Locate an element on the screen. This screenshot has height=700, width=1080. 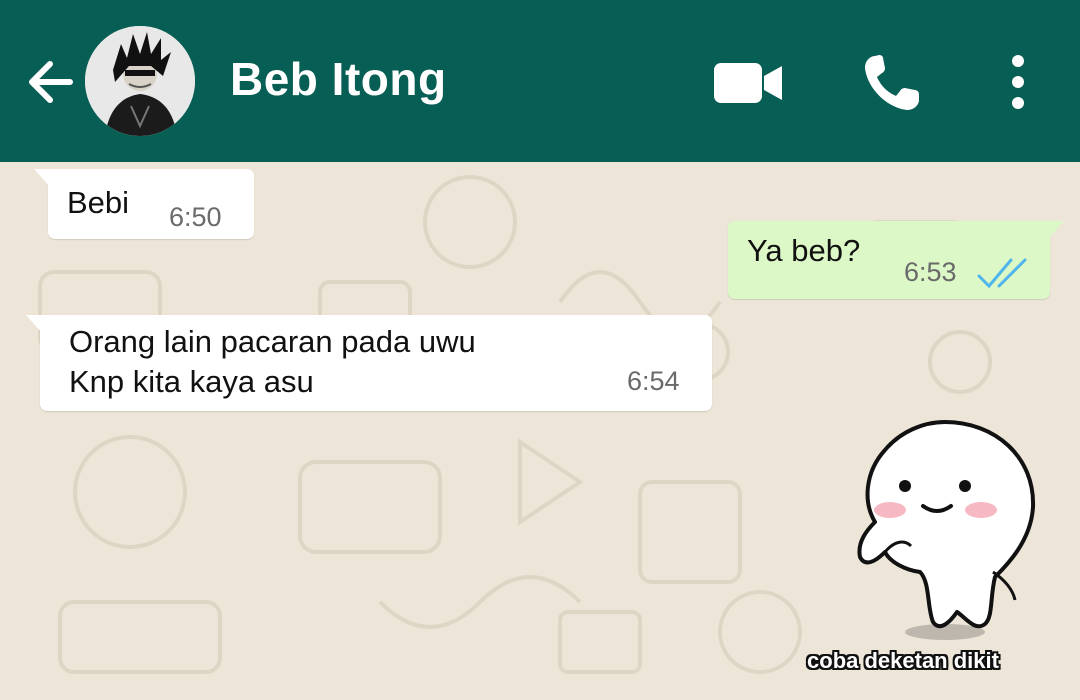
message-time: 6:54 is located at coordinates (653, 381).